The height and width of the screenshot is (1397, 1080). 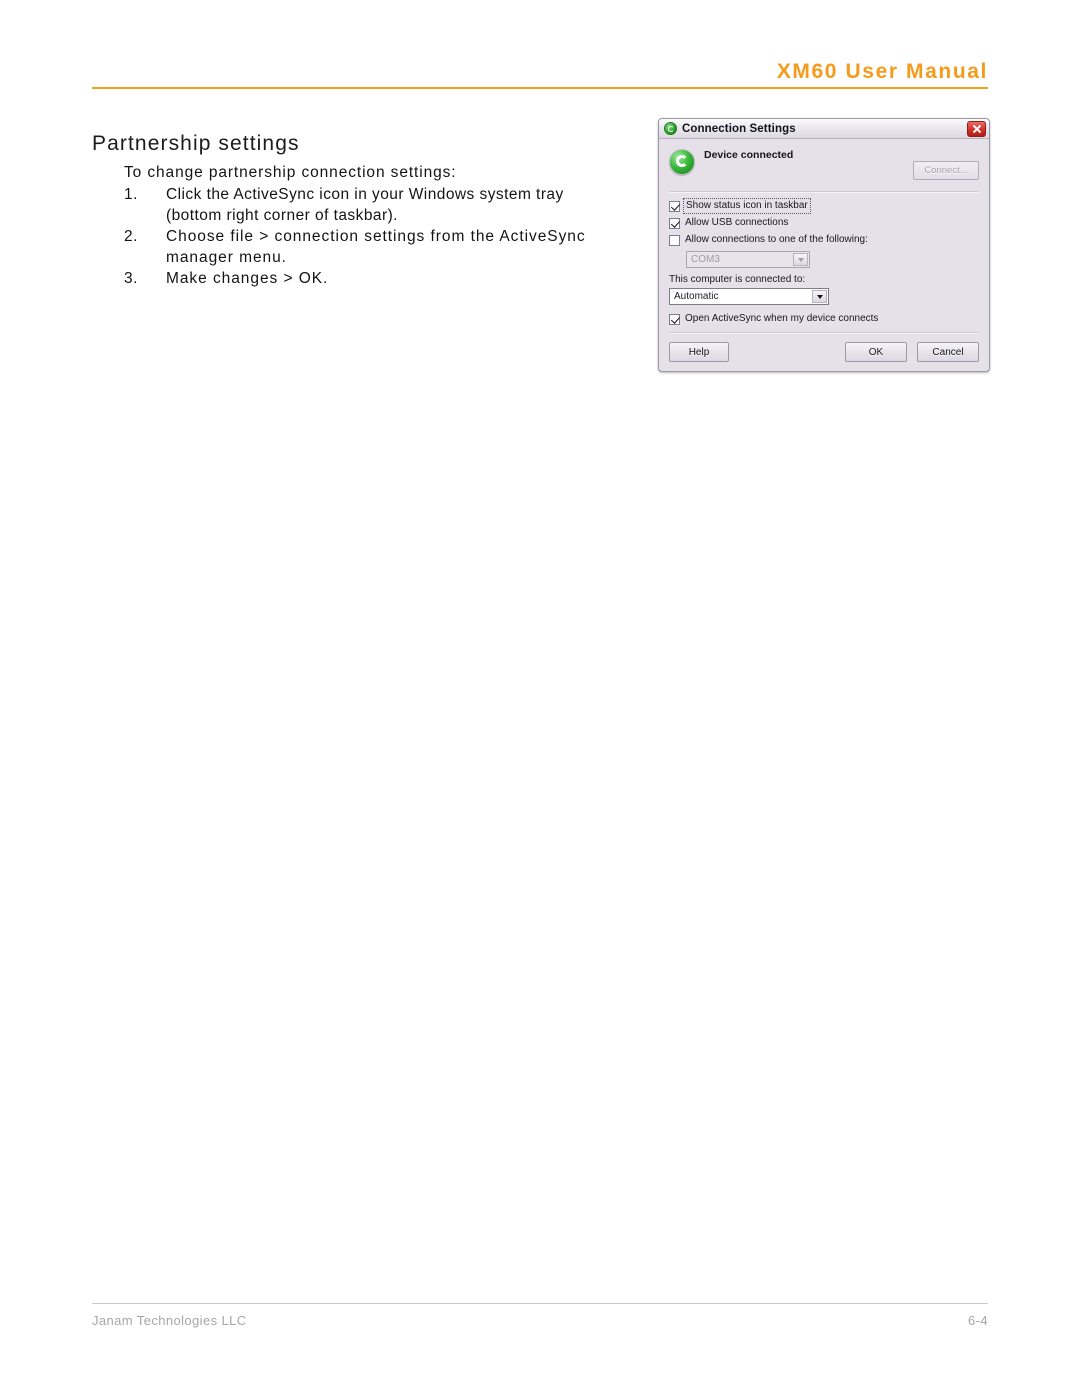 What do you see at coordinates (540, 1303) in the screenshot?
I see `footer-rule` at bounding box center [540, 1303].